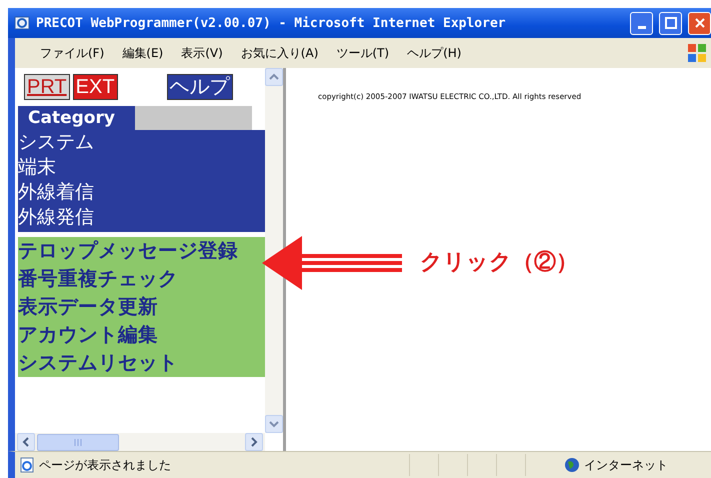  Describe the element at coordinates (254, 442) in the screenshot. I see `caret-right-icon` at that location.